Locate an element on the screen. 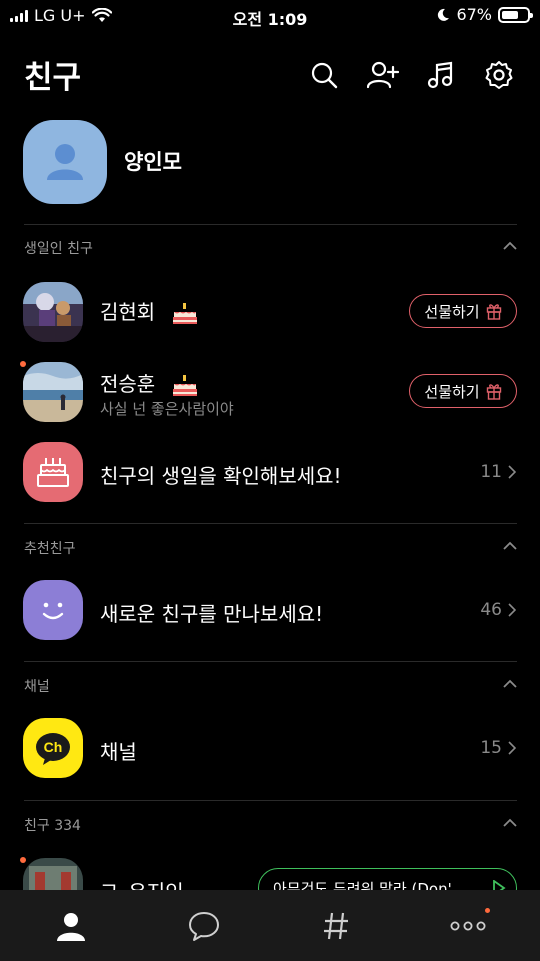 The image size is (540, 961). friend-name: 김현회 is located at coordinates (149, 310).